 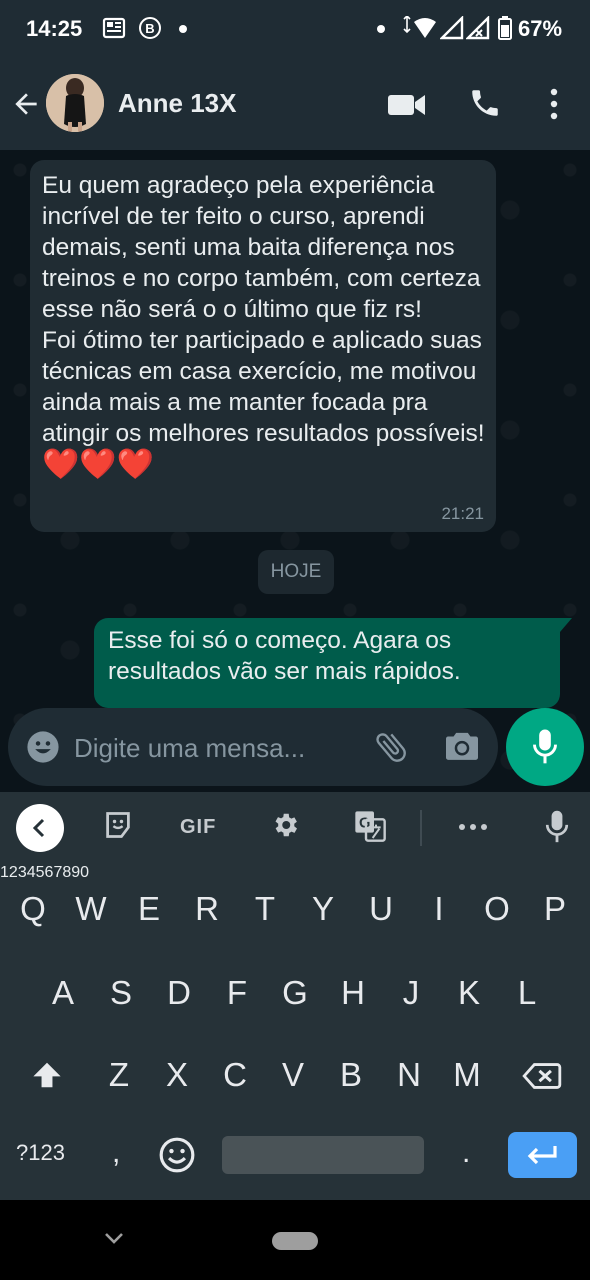 I want to click on key-a: A, so click(x=63, y=993).